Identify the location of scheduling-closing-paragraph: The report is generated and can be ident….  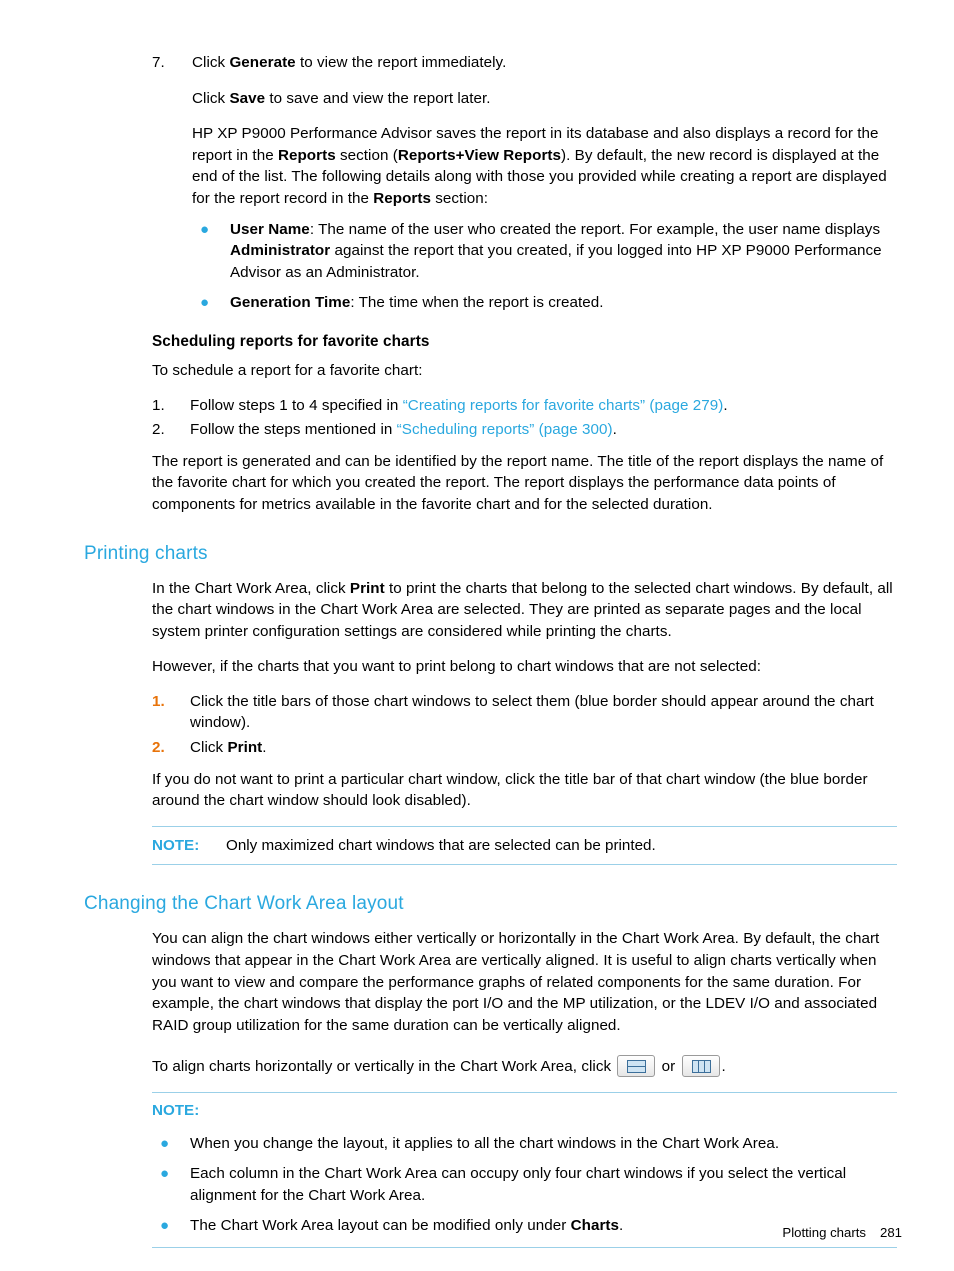
(518, 482).